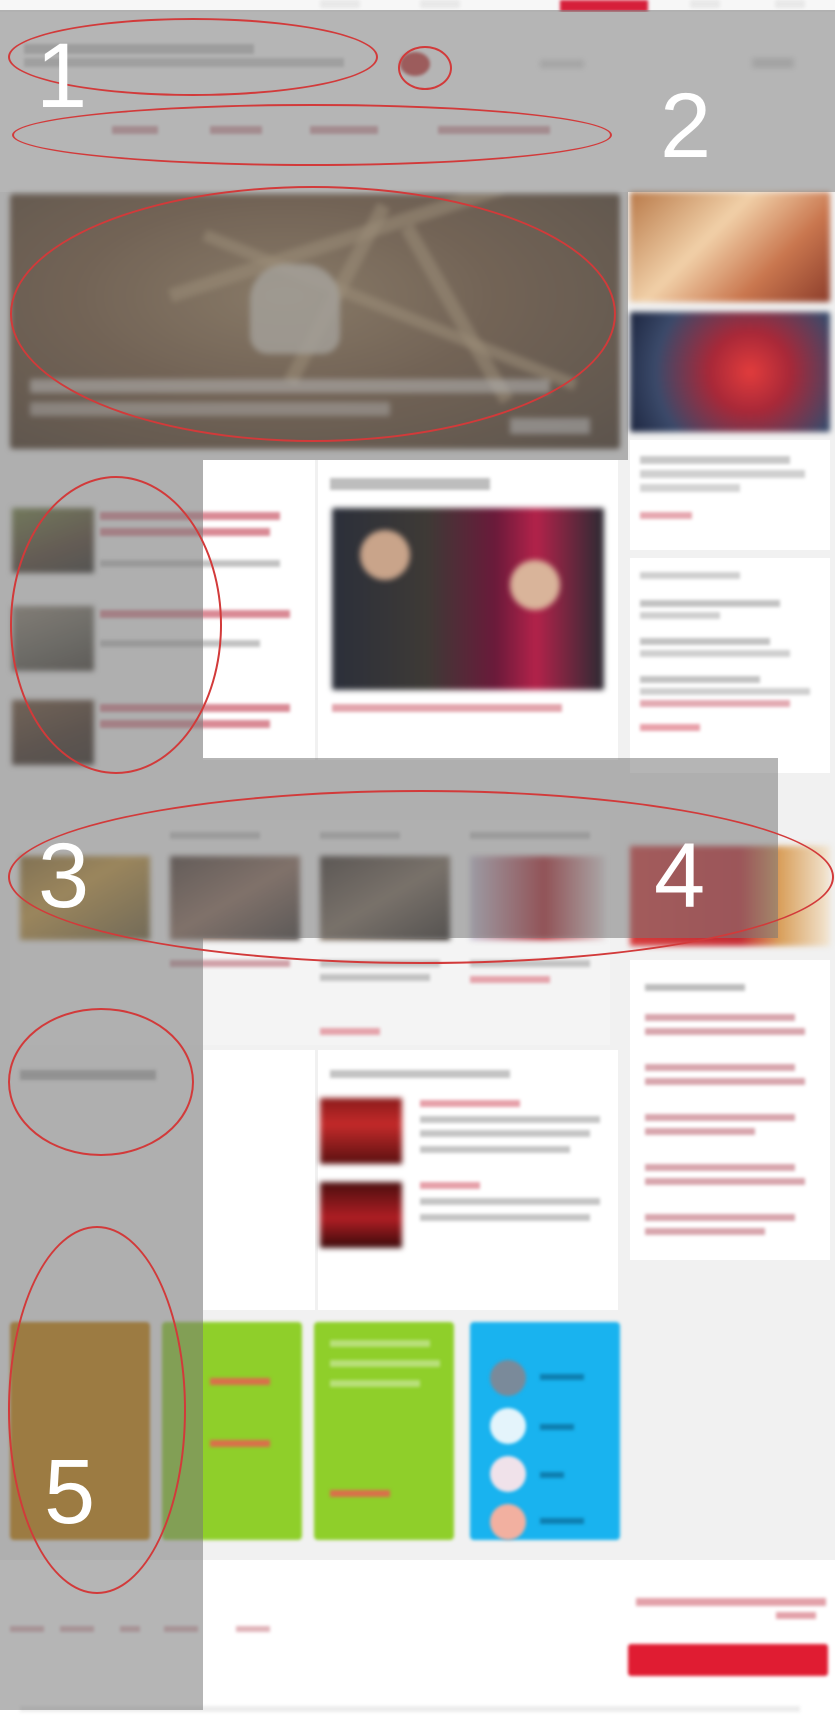  I want to click on annotation-ring-widget, so click(101, 1082).